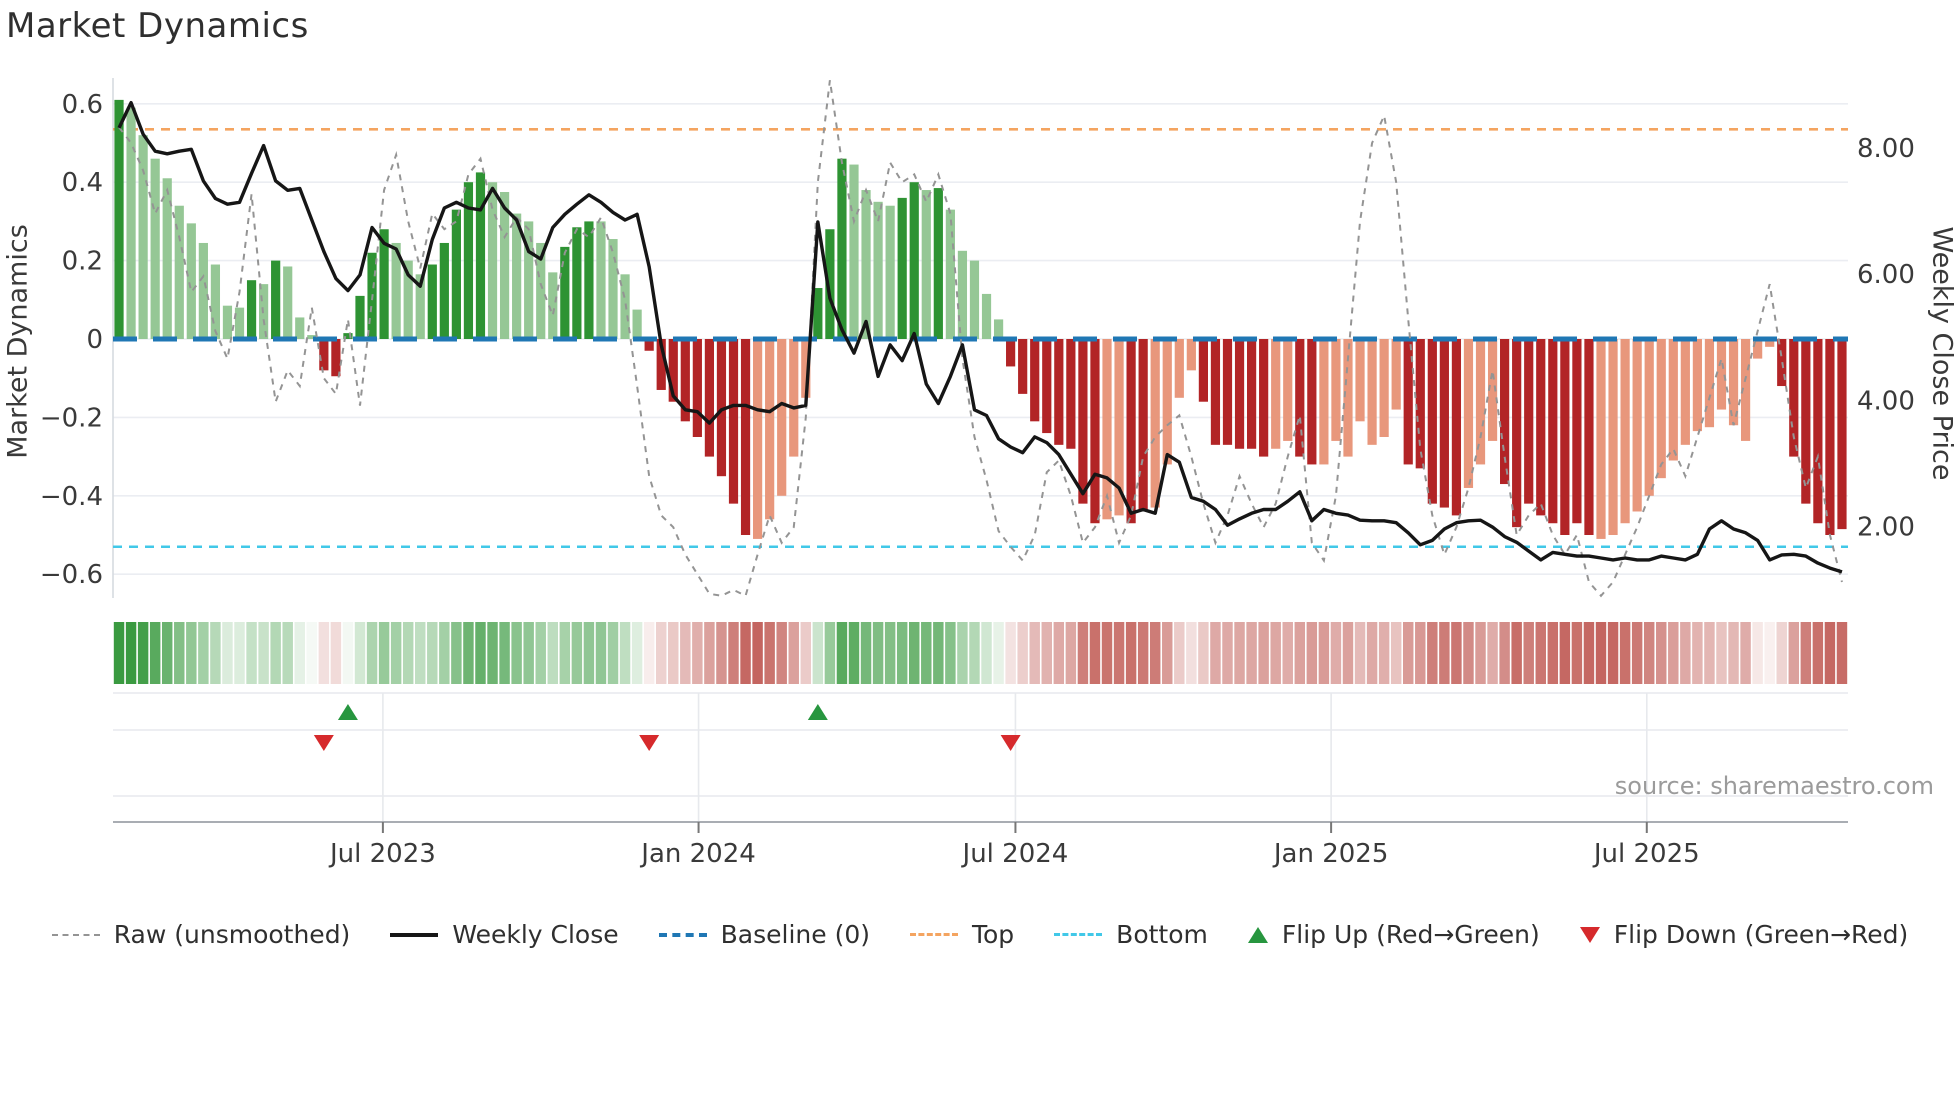  I want to click on legend-label: Raw (unsmoothed), so click(232, 934).